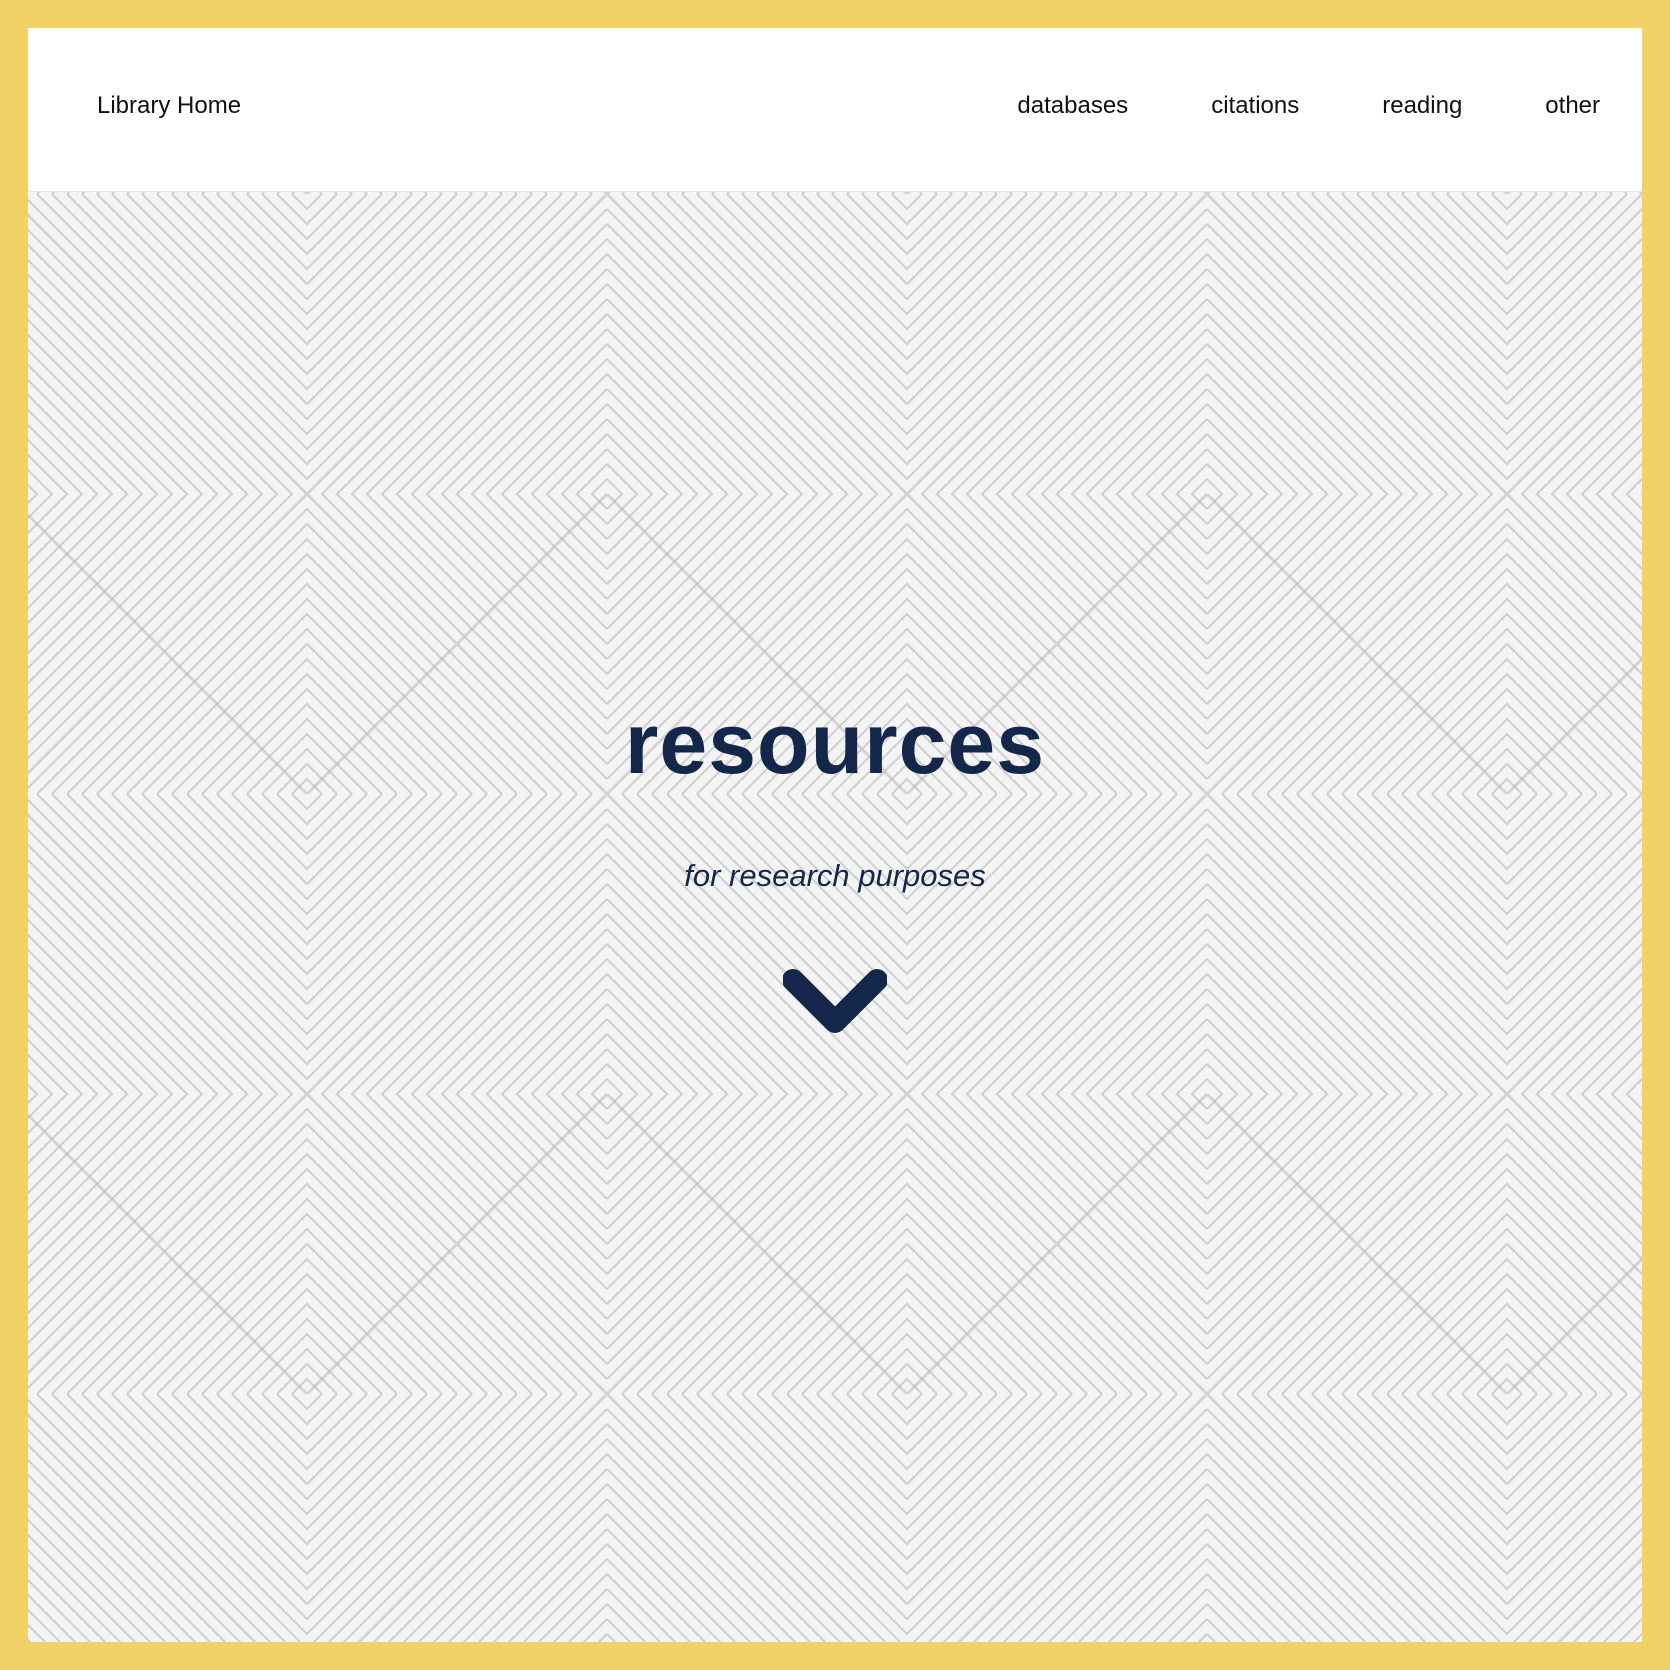  What do you see at coordinates (1422, 106) in the screenshot?
I see `nav-link-reading: reading` at bounding box center [1422, 106].